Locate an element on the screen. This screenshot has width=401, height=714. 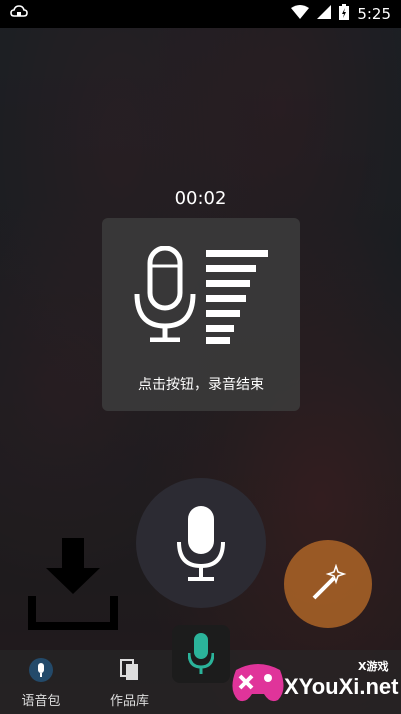
works-icon is located at coordinates (130, 672).